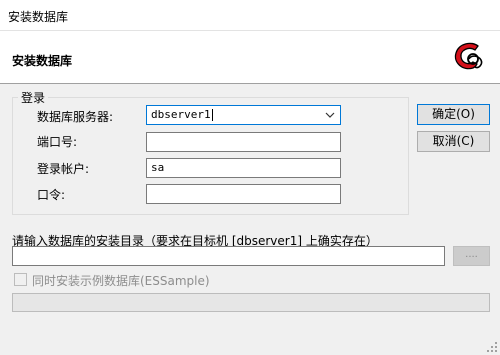 This screenshot has height=355, width=500. I want to click on port-label: 端口号:, so click(57, 142).